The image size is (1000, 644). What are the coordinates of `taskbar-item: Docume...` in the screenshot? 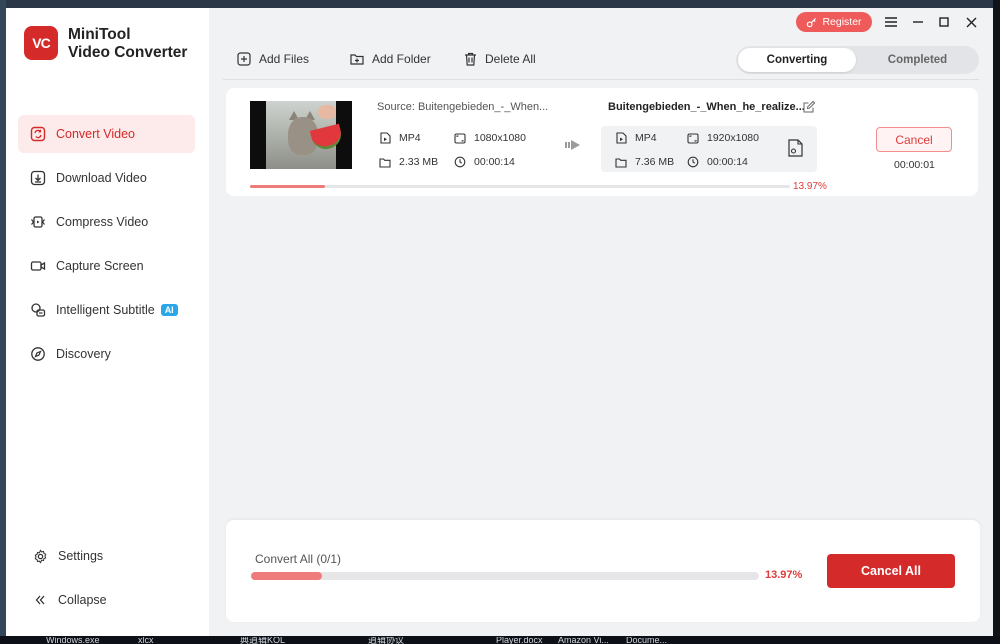 It's located at (646, 640).